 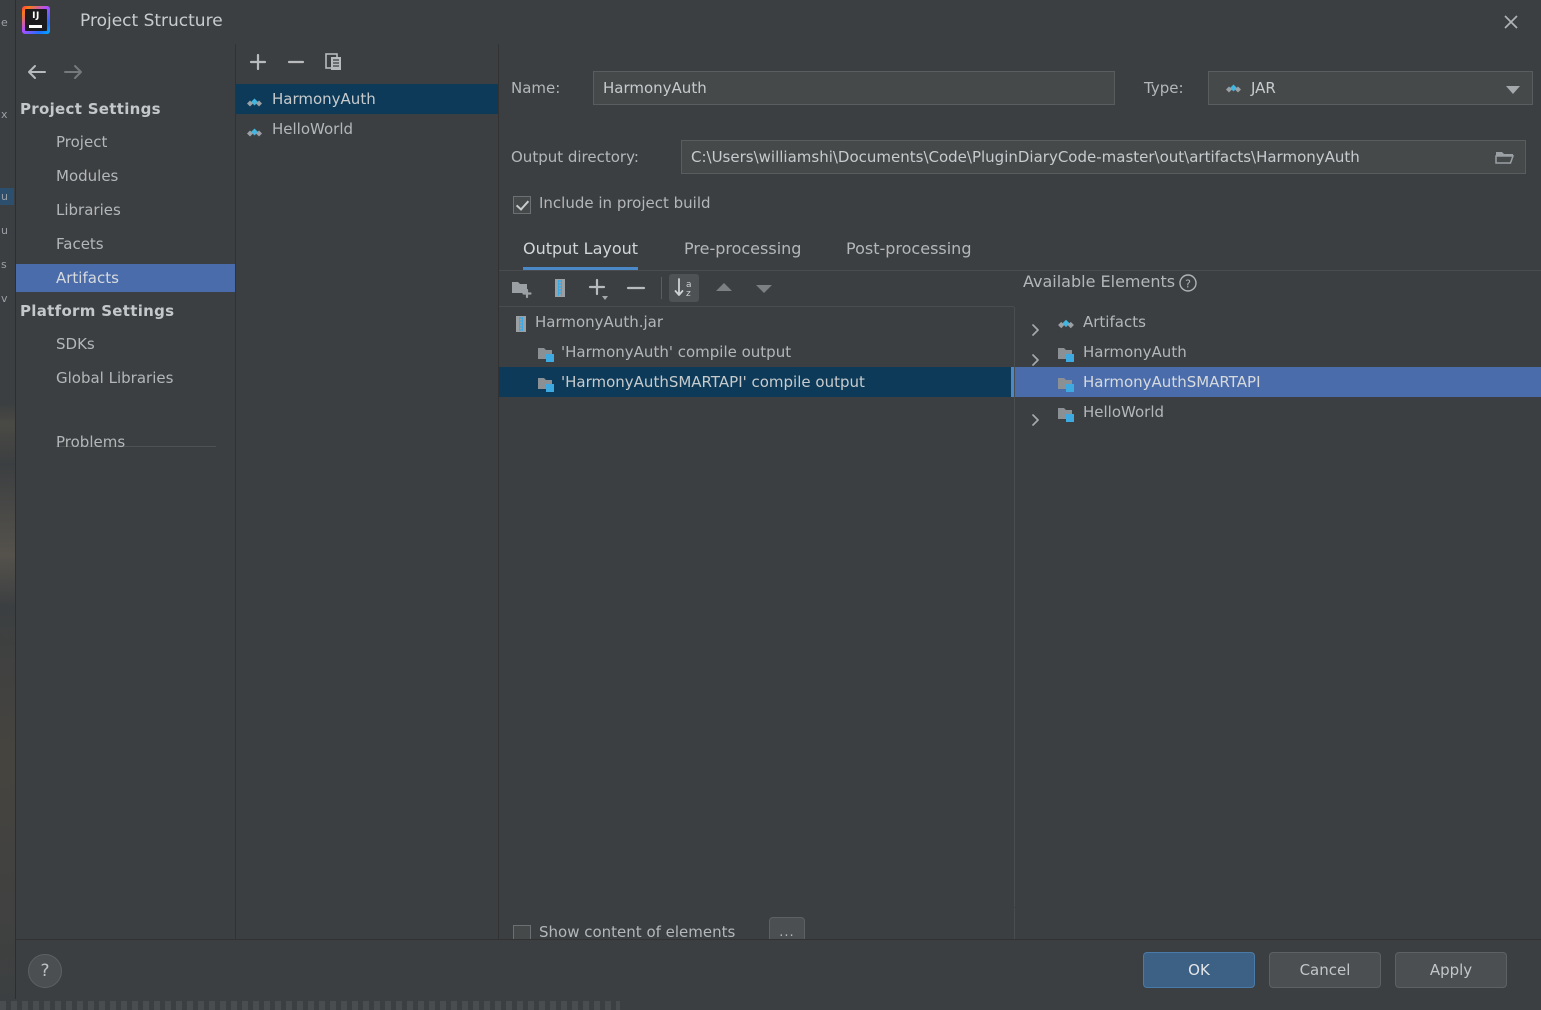 What do you see at coordinates (522, 288) in the screenshot?
I see `add-directory-icon` at bounding box center [522, 288].